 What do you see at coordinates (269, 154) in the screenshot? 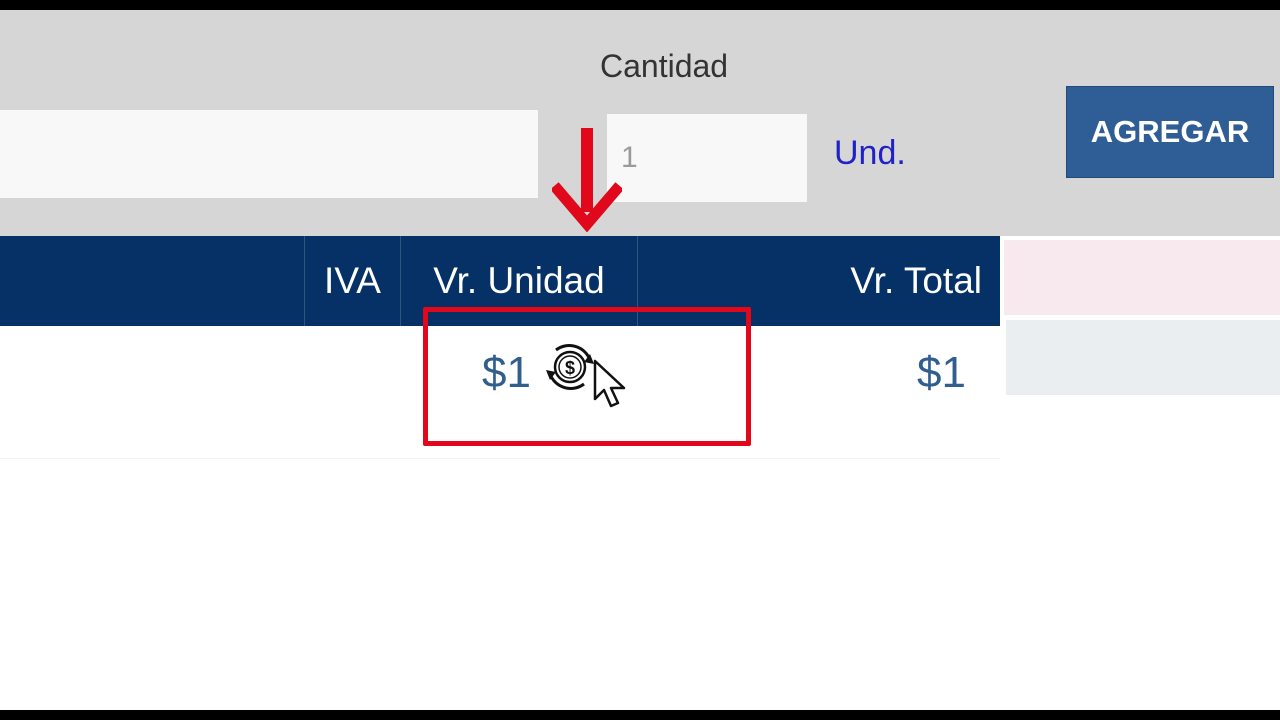
I see `product-input` at bounding box center [269, 154].